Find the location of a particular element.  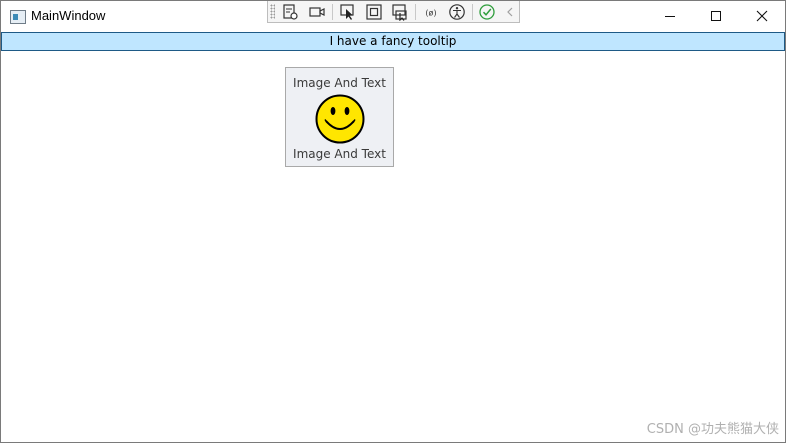

record-icon is located at coordinates (317, 12).